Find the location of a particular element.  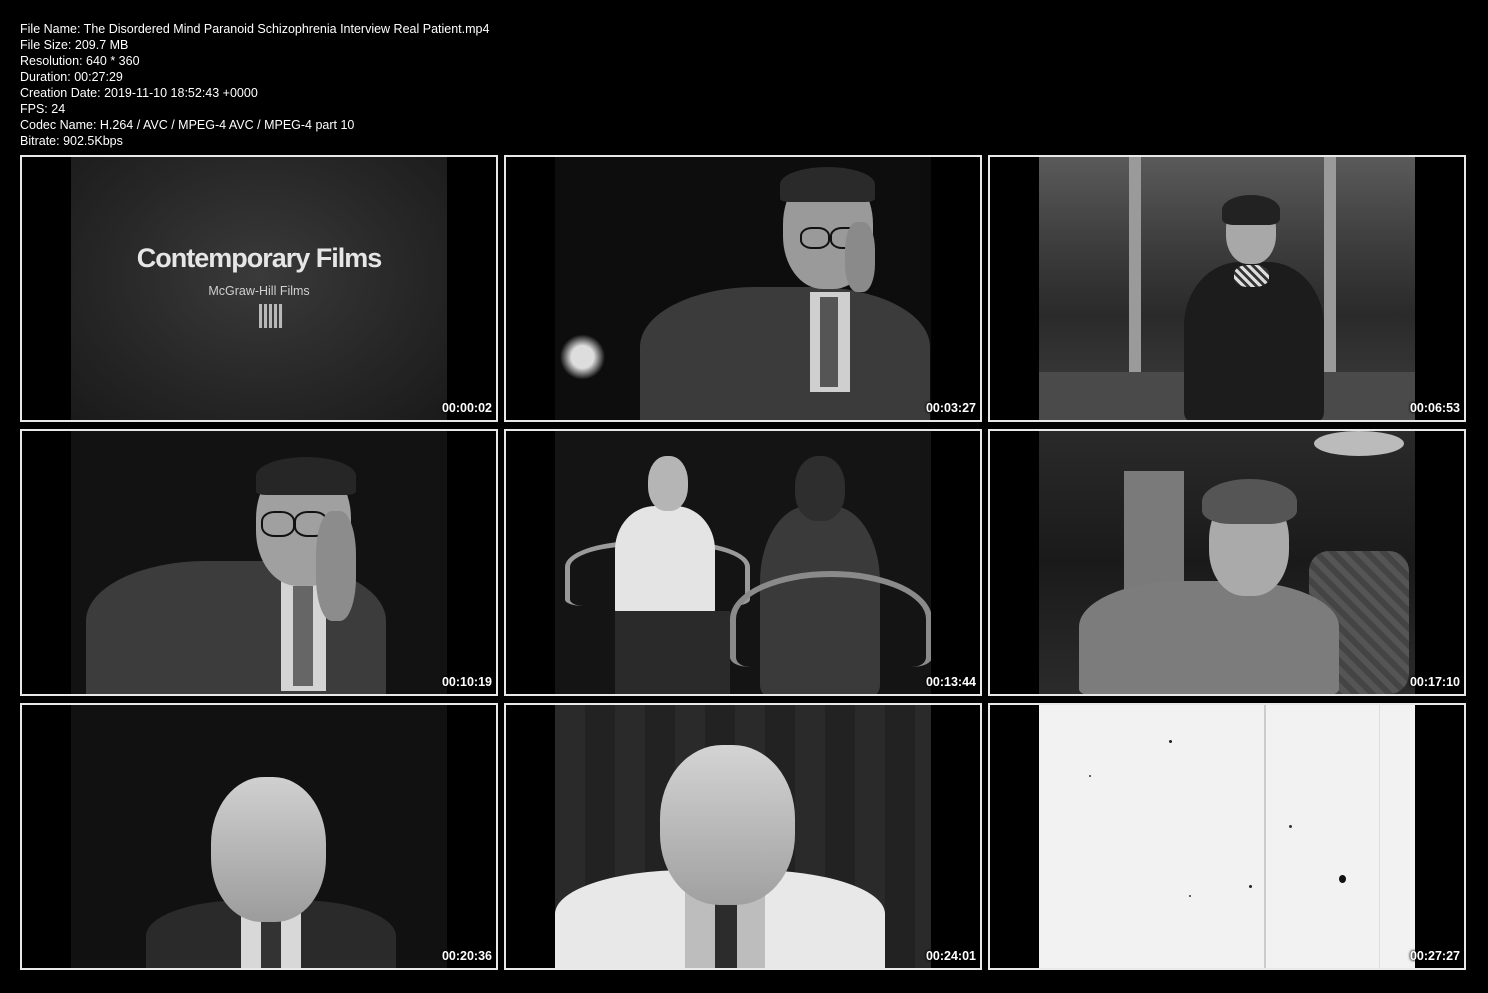

timestamp: 00:20:36 is located at coordinates (466, 956).